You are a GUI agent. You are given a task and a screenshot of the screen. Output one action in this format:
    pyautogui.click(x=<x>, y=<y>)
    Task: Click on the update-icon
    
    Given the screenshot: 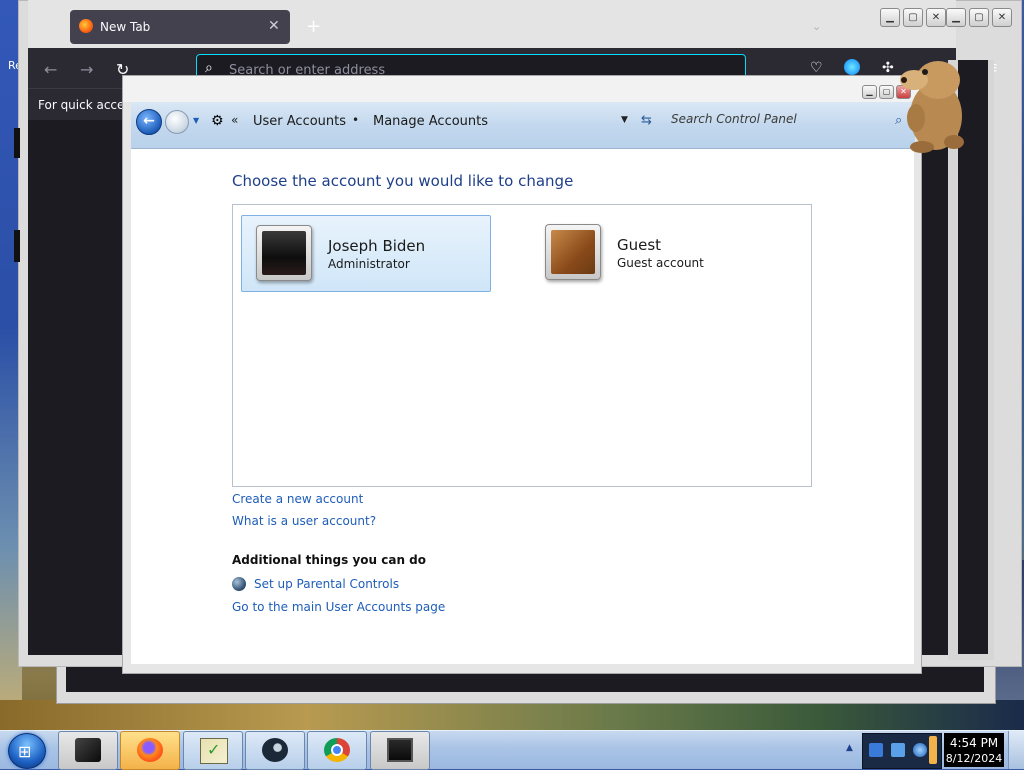 What is the action you would take?
    pyautogui.click(x=920, y=750)
    